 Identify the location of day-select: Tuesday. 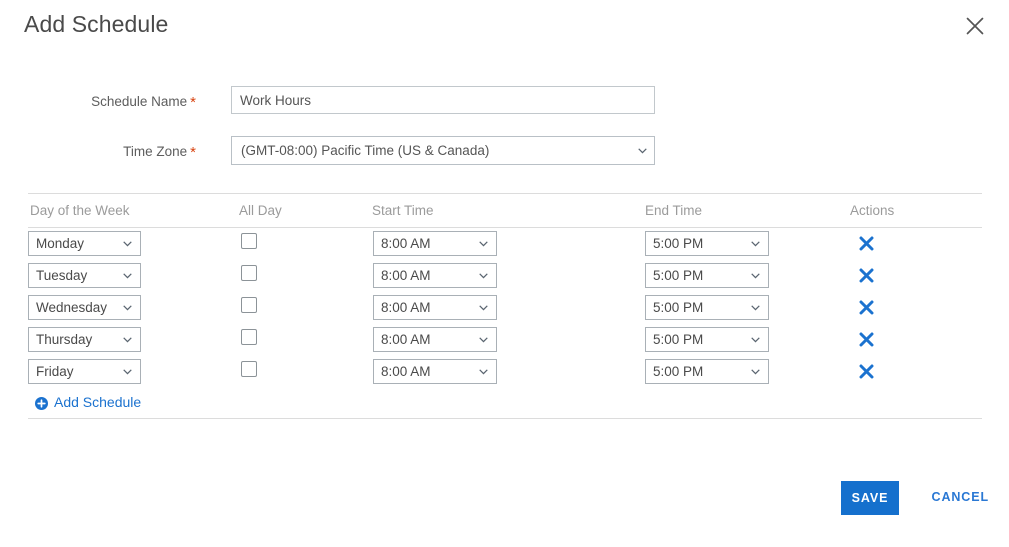
(84, 275).